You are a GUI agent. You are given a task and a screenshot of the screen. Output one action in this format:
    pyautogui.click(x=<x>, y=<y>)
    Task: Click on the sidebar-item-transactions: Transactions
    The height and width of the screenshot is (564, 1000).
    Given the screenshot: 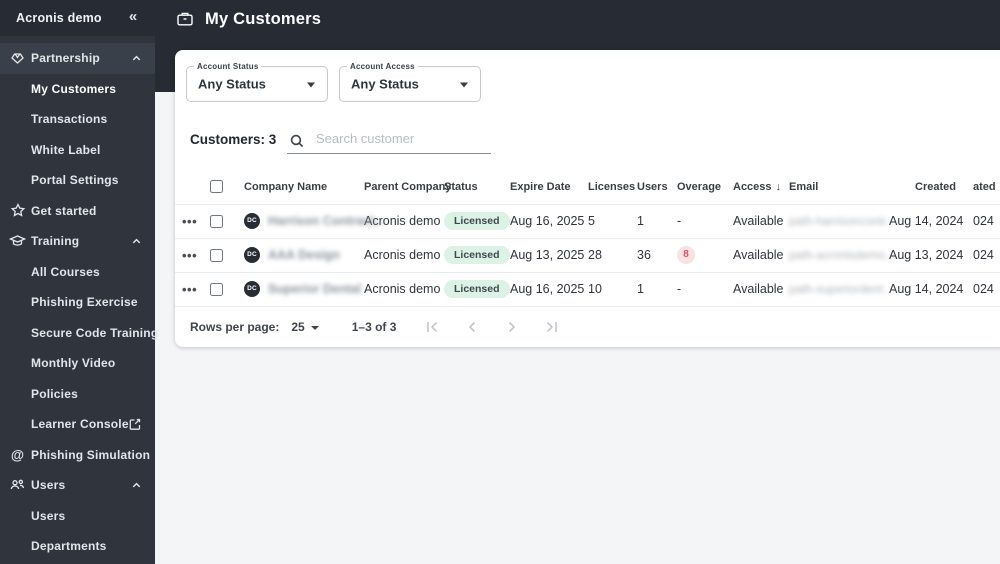 What is the action you would take?
    pyautogui.click(x=77, y=119)
    